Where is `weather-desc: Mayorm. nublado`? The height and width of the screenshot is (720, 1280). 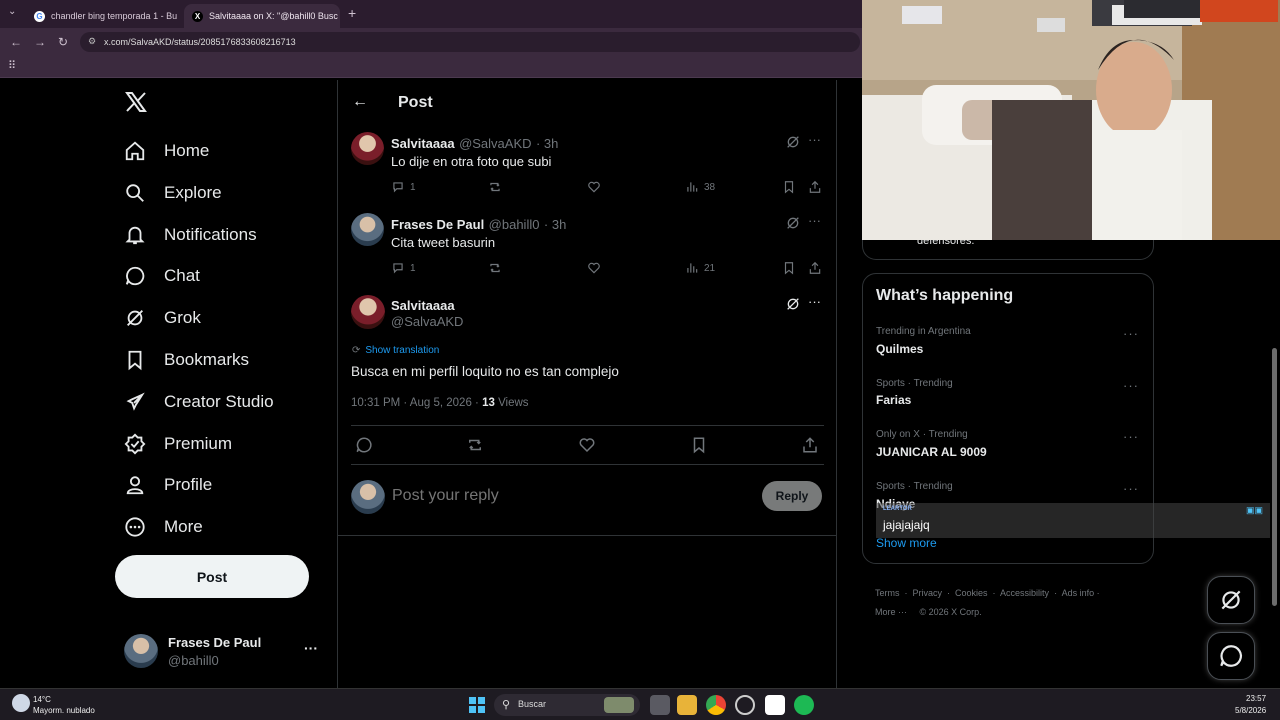
weather-desc: Mayorm. nublado is located at coordinates (64, 710).